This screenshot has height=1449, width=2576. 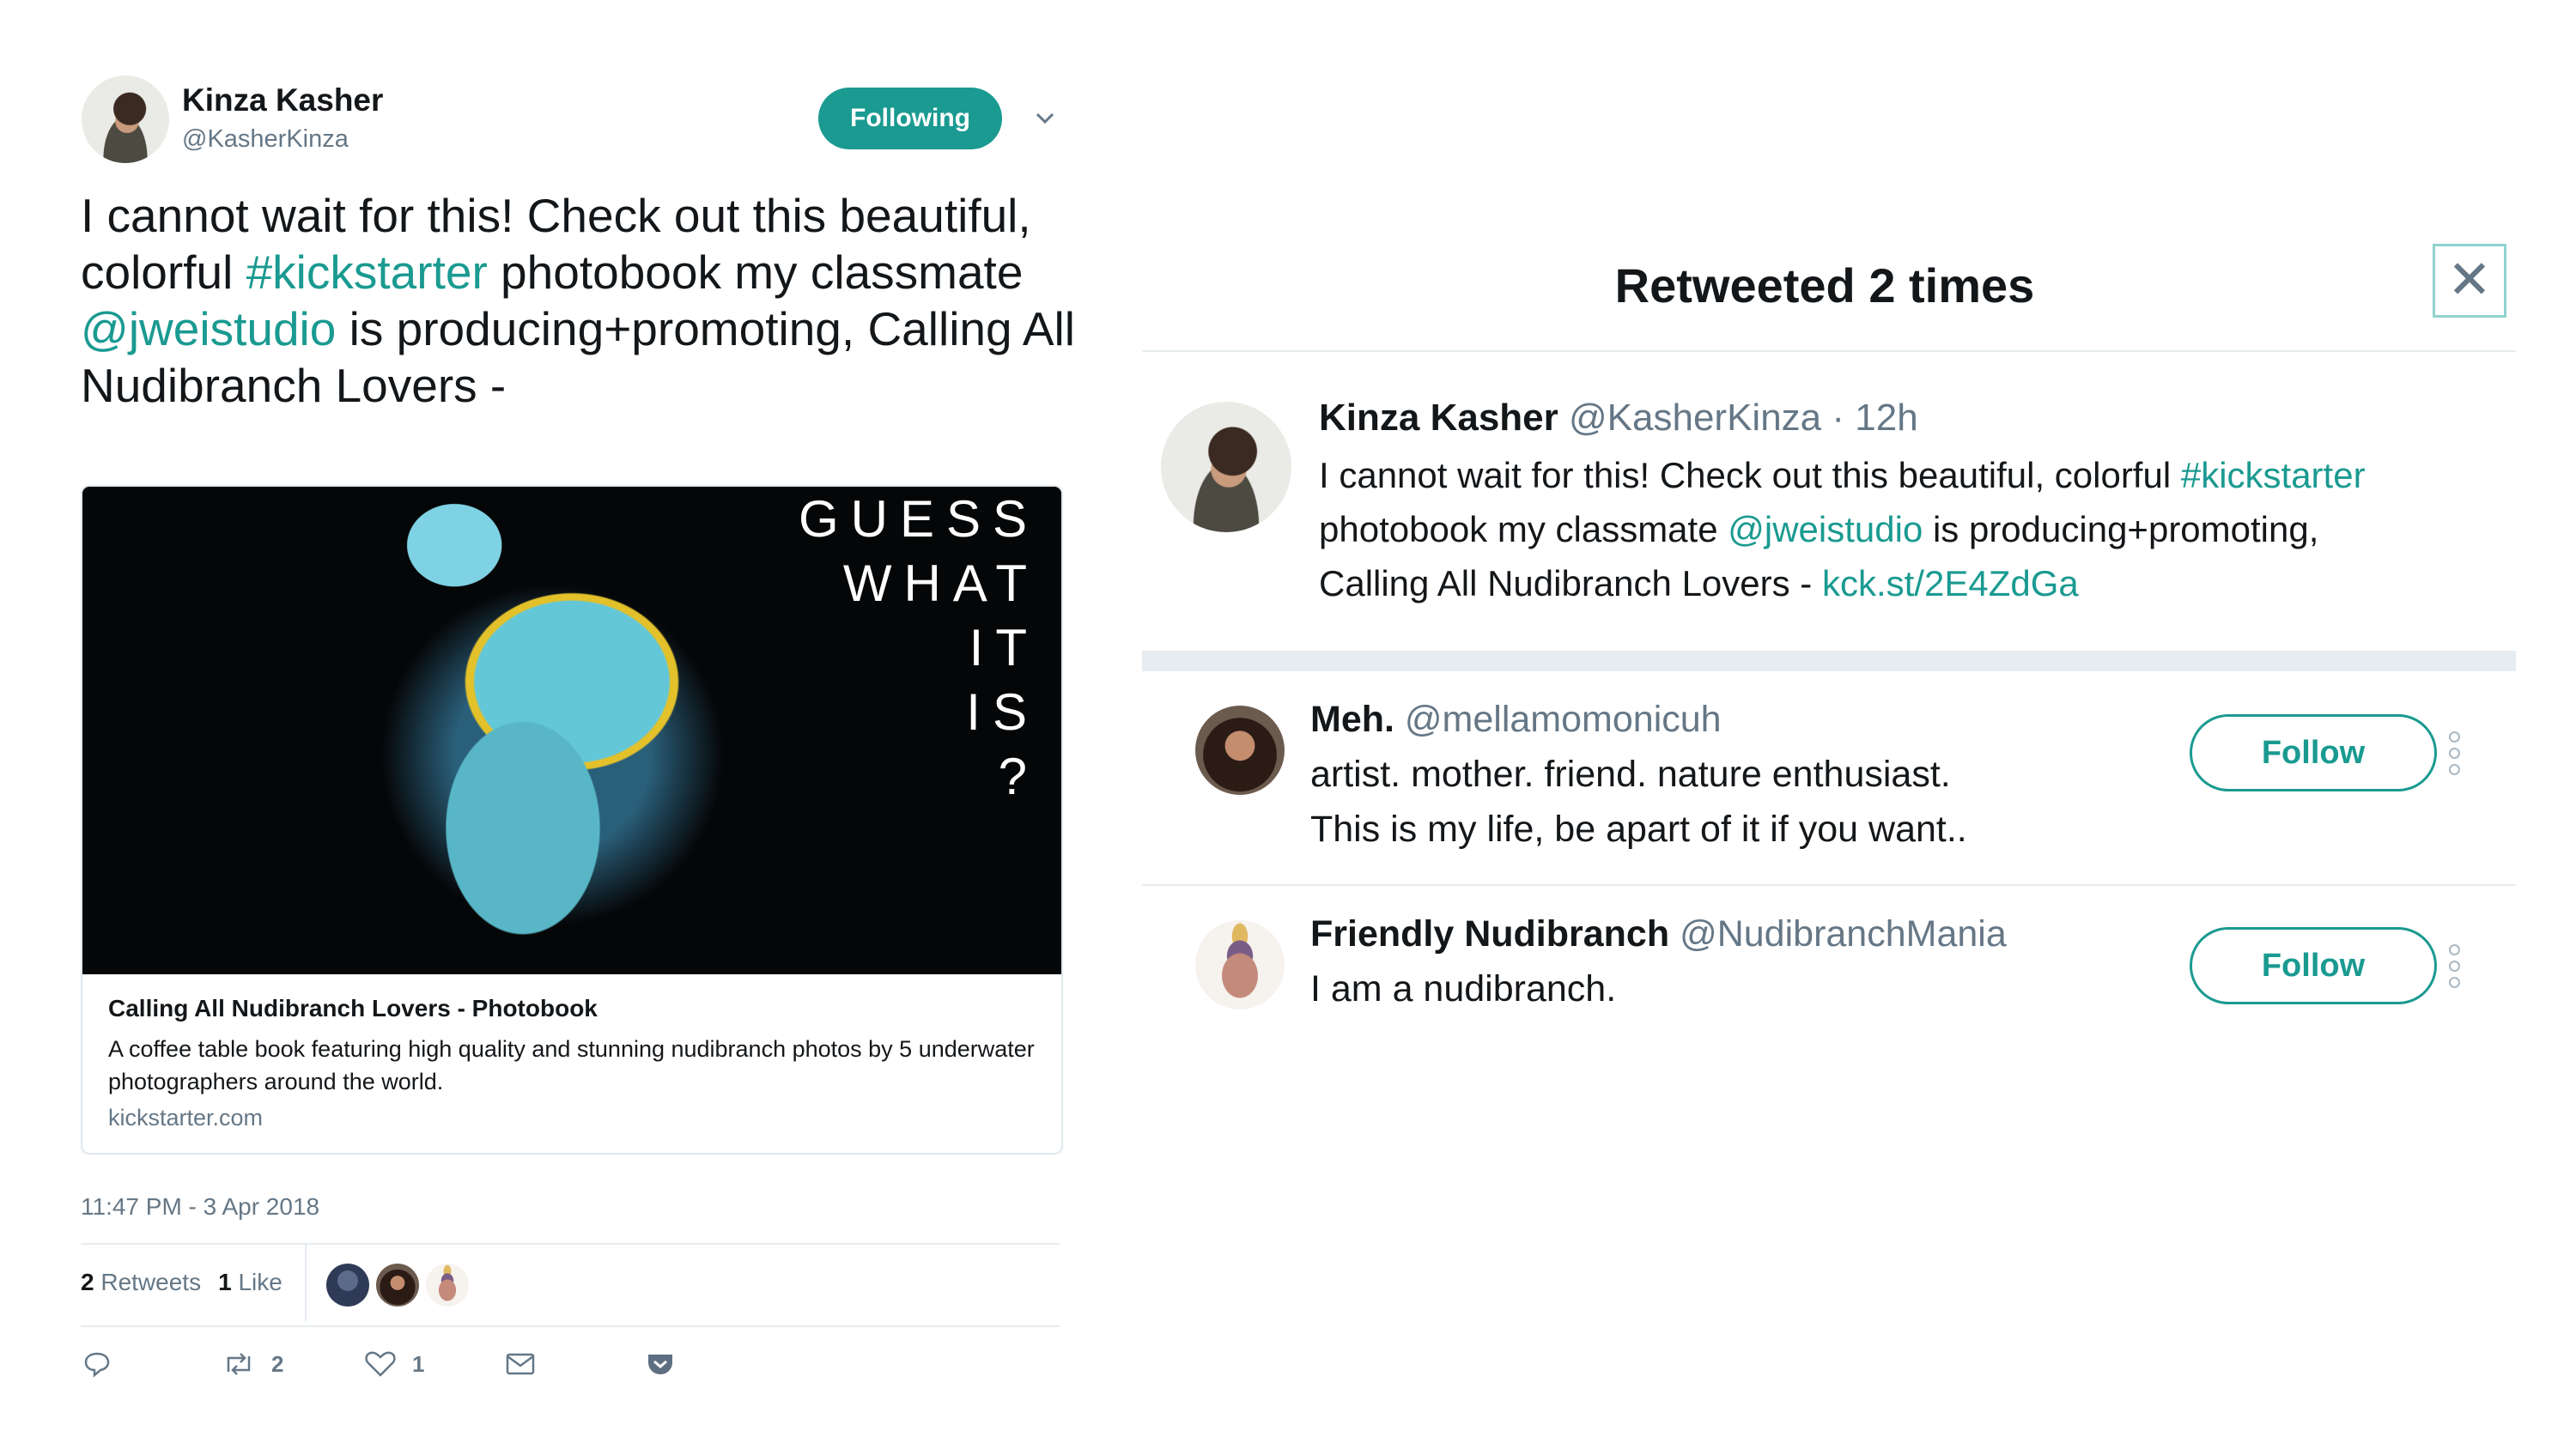 What do you see at coordinates (225, 1282) in the screenshot?
I see `like-count: 1` at bounding box center [225, 1282].